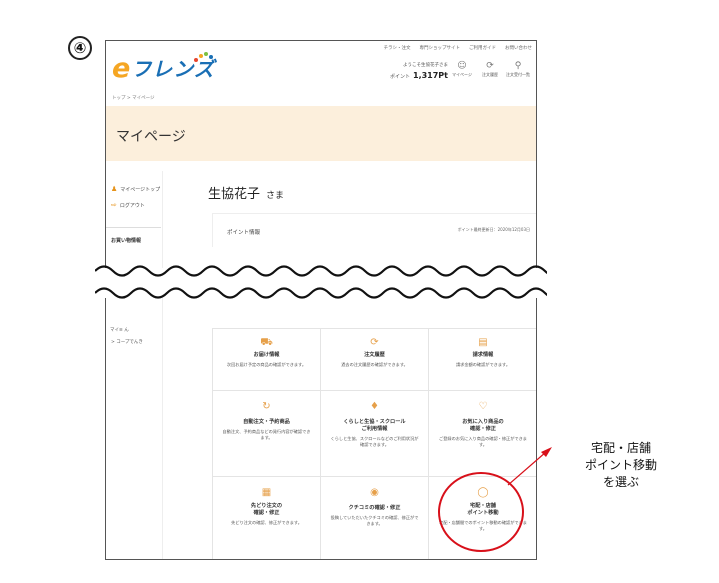 The height and width of the screenshot is (583, 719). What do you see at coordinates (266, 422) in the screenshot?
I see `menu-tile-title: 自動注文・予約商品` at bounding box center [266, 422].